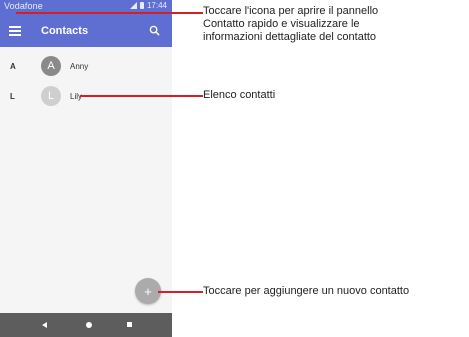 This screenshot has width=469, height=337. What do you see at coordinates (23, 6) in the screenshot?
I see `carrier-label: Vodafone` at bounding box center [23, 6].